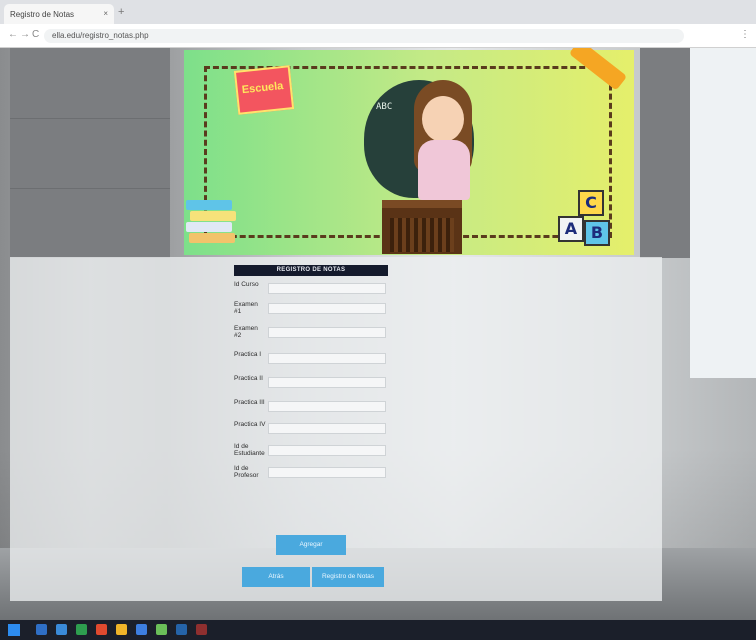 This screenshot has width=756, height=640. I want to click on field-label: Practica I, so click(248, 354).